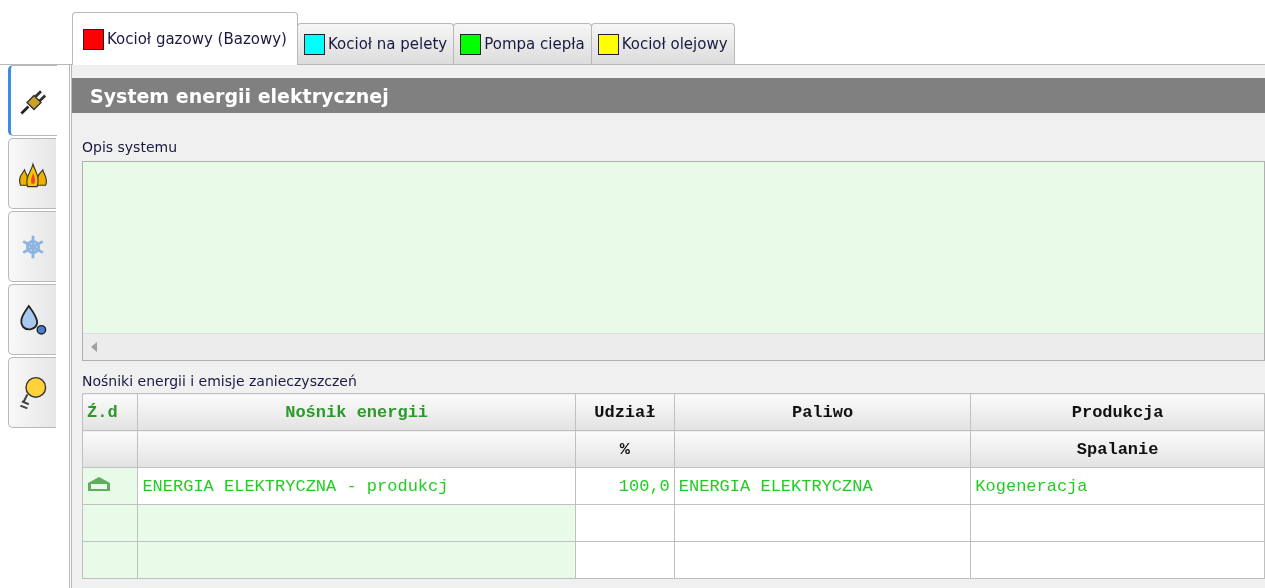 Image resolution: width=1265 pixels, height=588 pixels. I want to click on column-header: Nośnik energii, so click(356, 412).